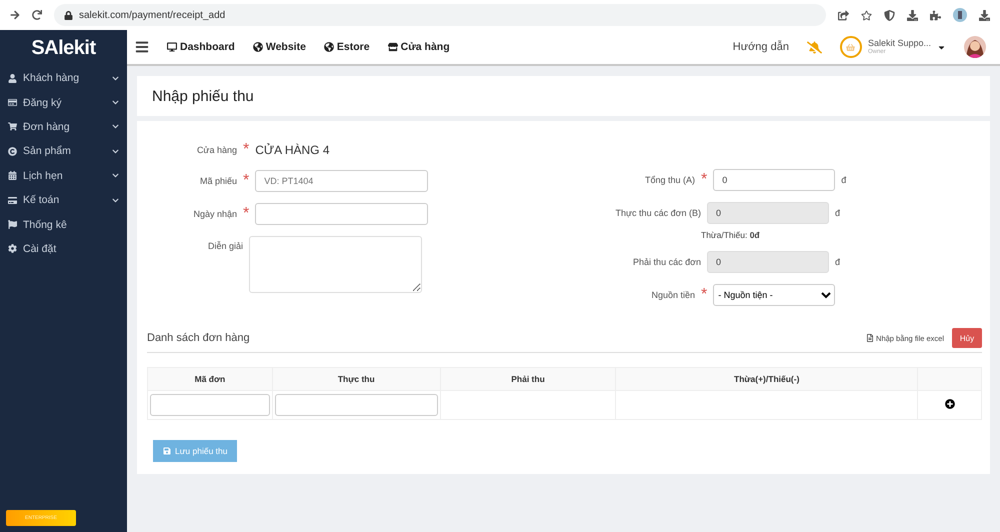  I want to click on logo: SAlekit, so click(63, 48).